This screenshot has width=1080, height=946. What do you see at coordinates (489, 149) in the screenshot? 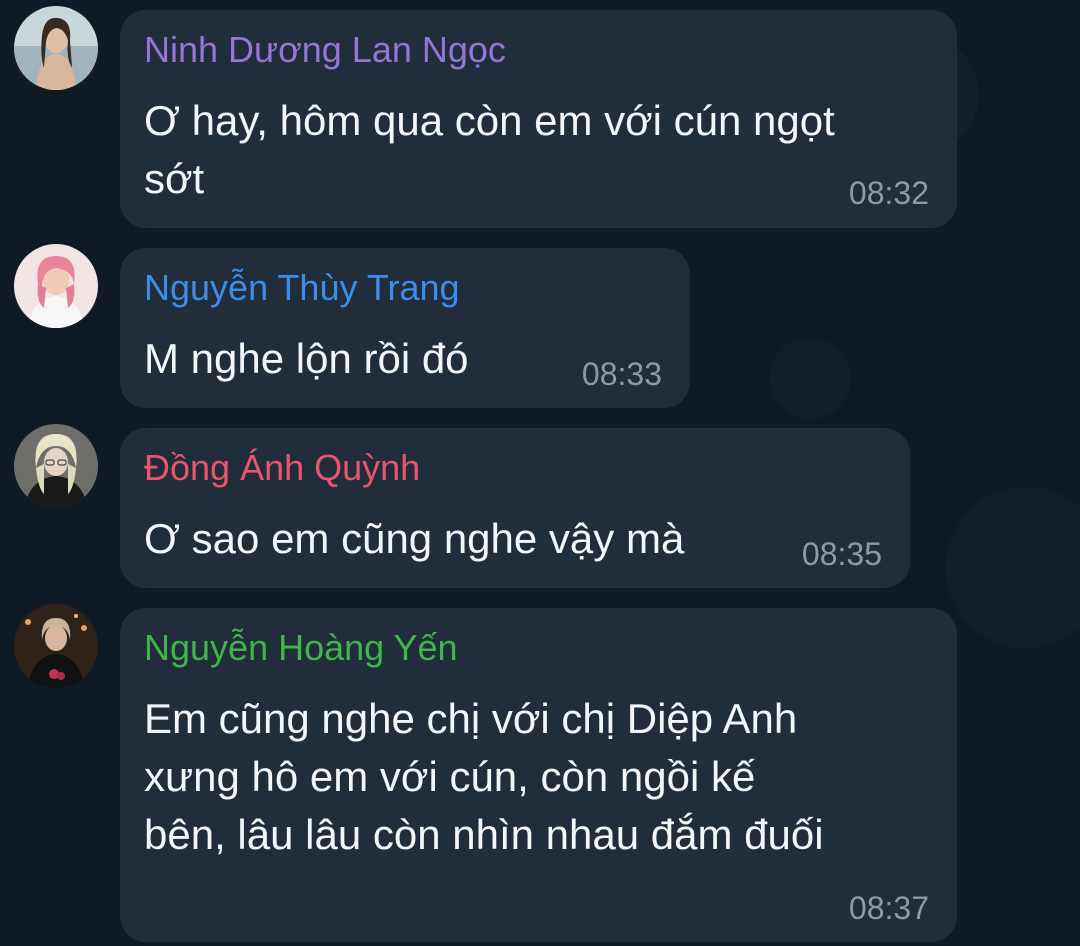
I see `message-text: Ơ hay, hôm qua còn em với cún ngọt sớt` at bounding box center [489, 149].